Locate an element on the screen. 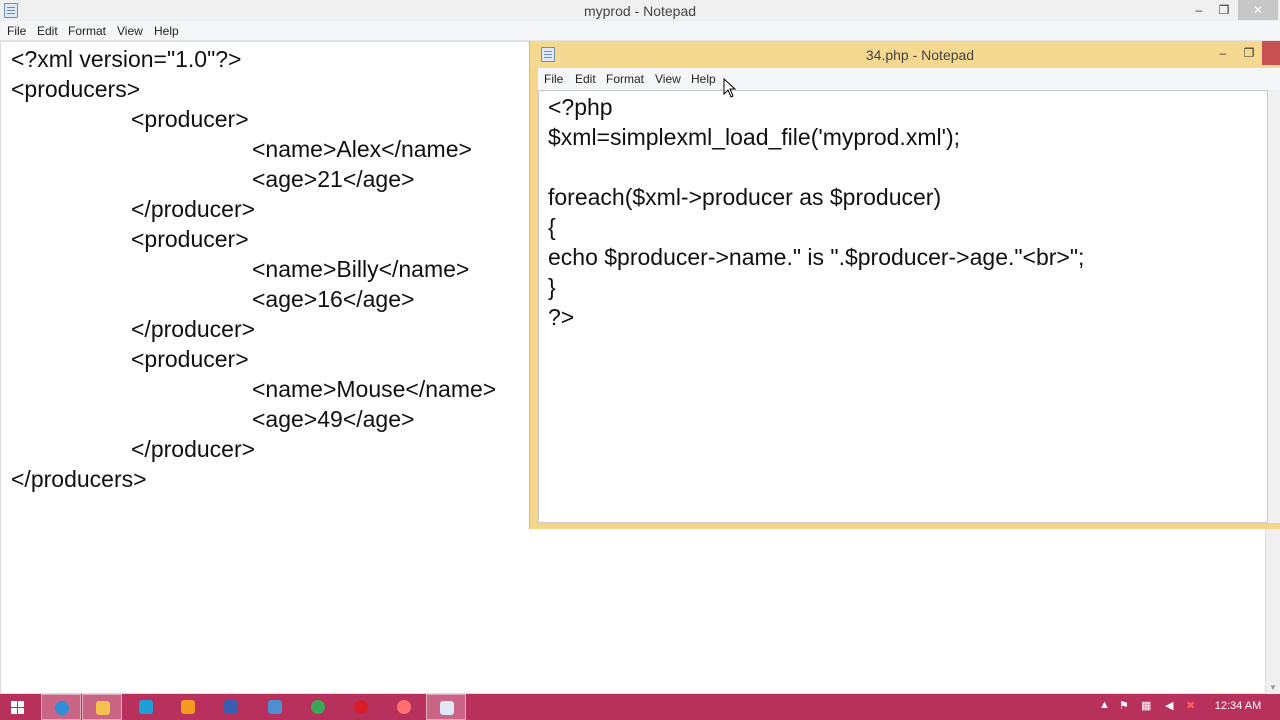 Image resolution: width=1280 pixels, height=720 pixels. notepad-icon is located at coordinates (447, 708).